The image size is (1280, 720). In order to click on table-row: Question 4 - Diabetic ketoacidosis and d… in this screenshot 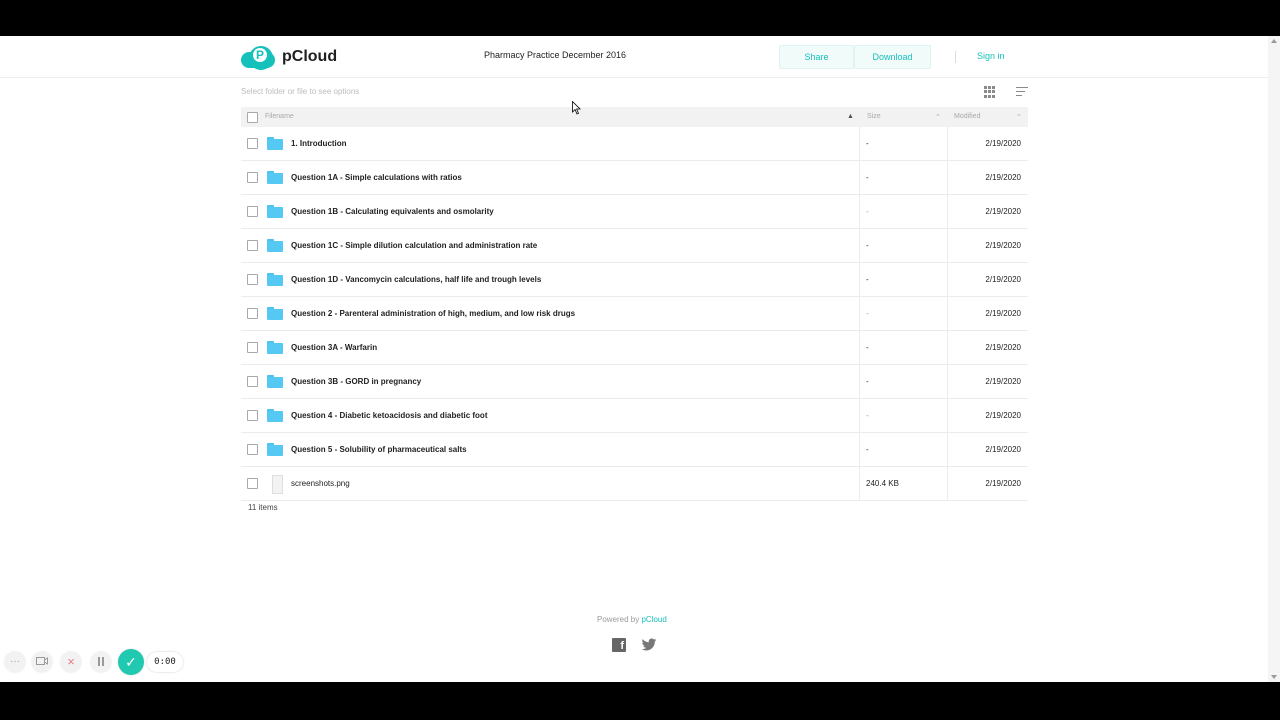, I will do `click(634, 416)`.